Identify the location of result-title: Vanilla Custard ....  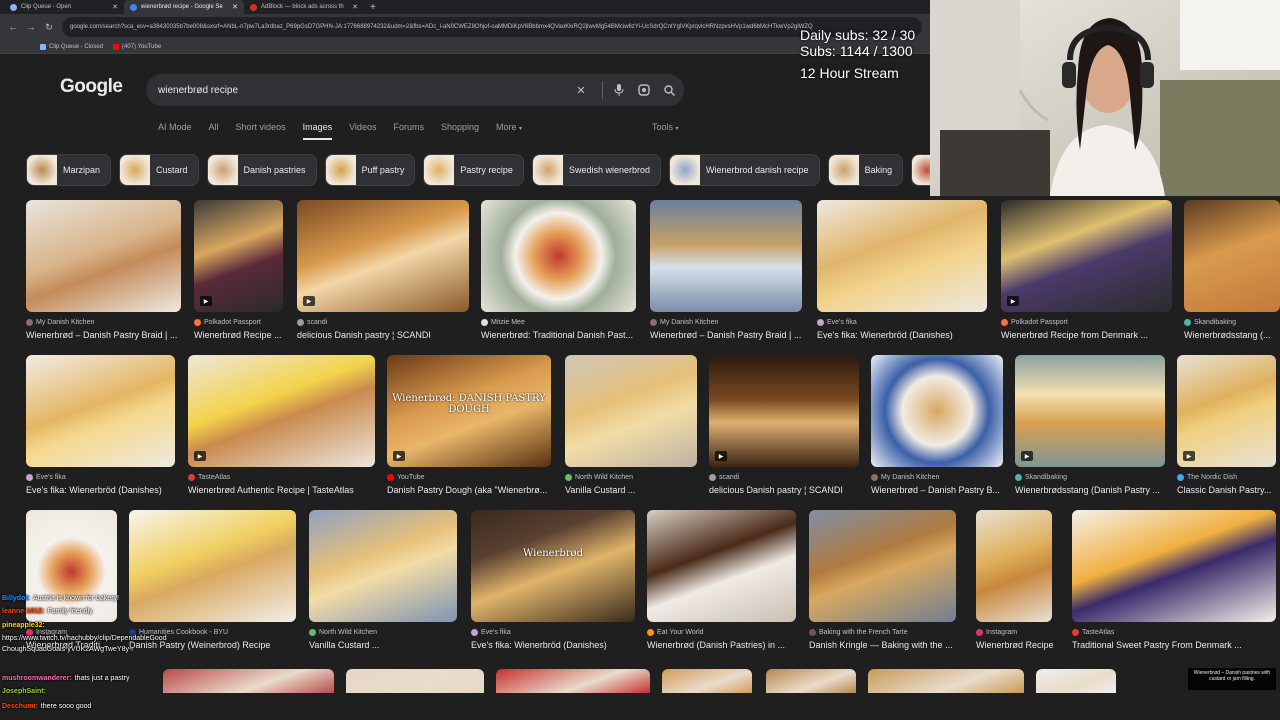
(389, 645).